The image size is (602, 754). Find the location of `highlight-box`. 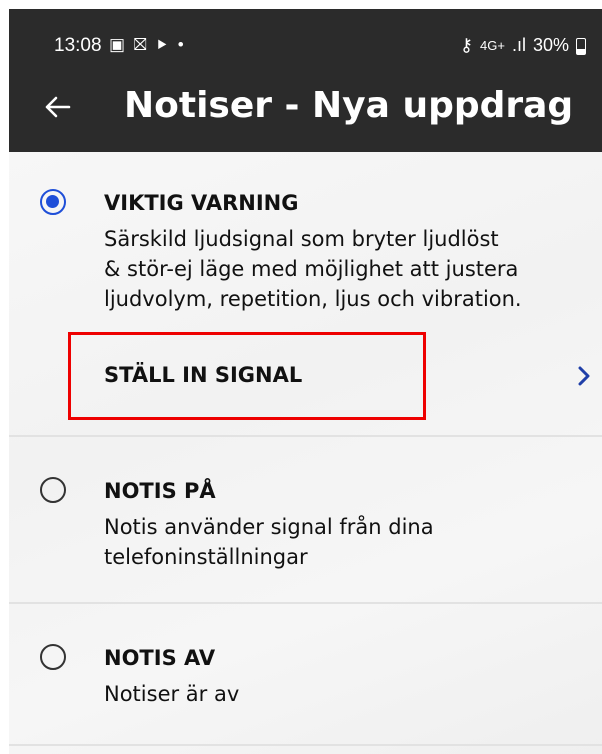

highlight-box is located at coordinates (247, 376).